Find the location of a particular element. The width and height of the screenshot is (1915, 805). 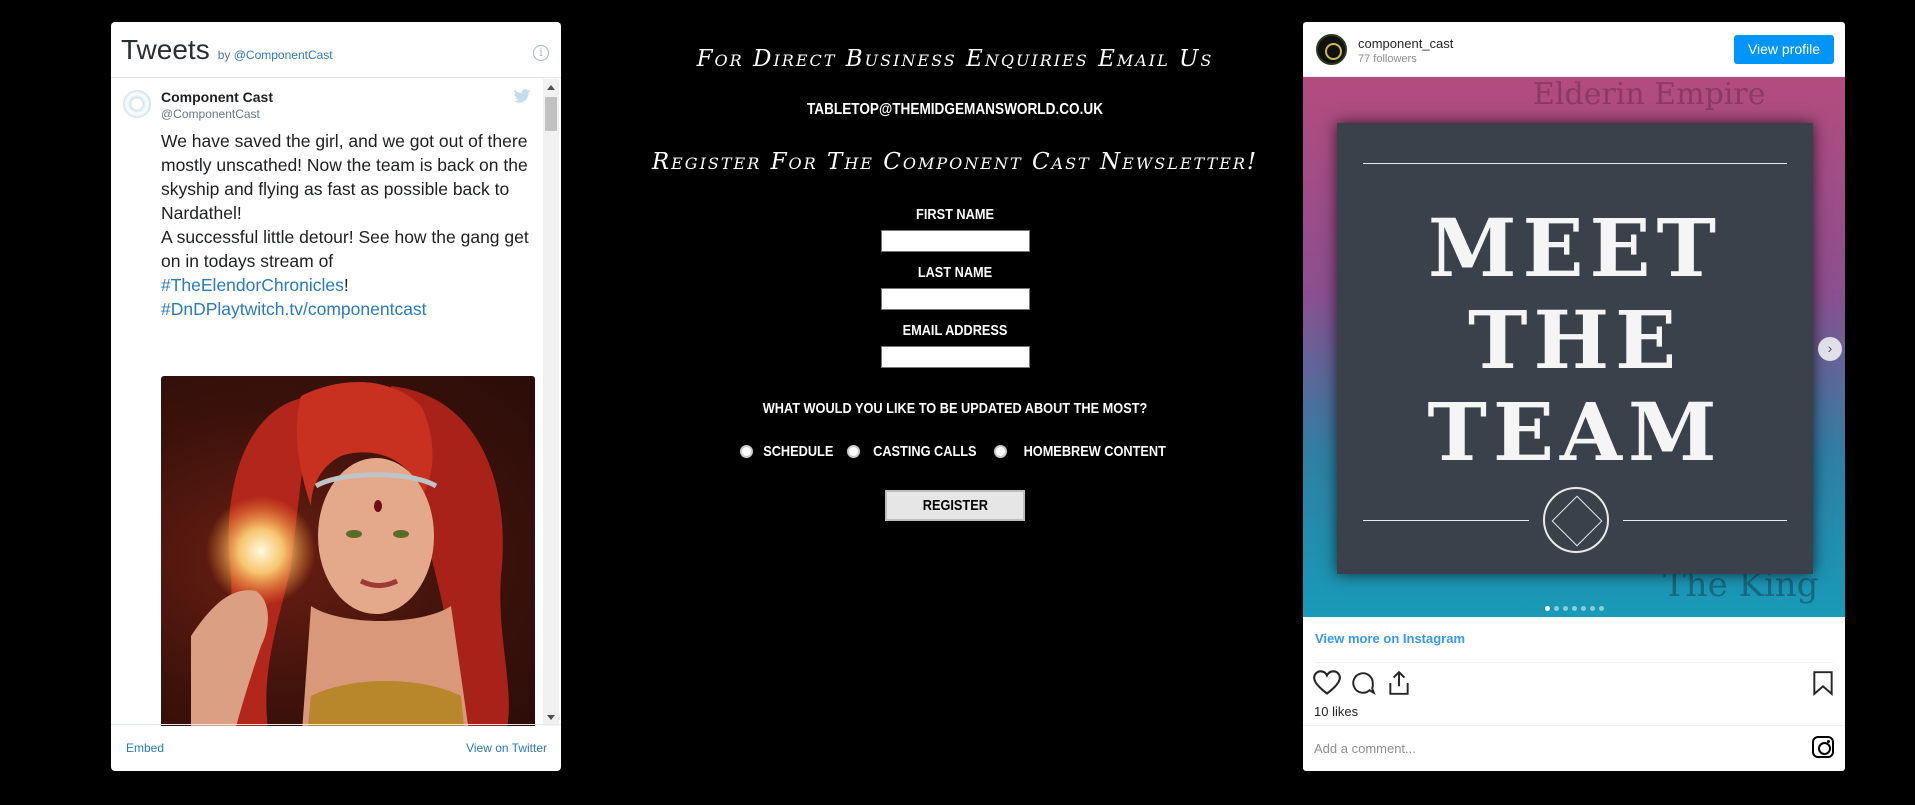

card-word-3: TEAM is located at coordinates (1575, 432).